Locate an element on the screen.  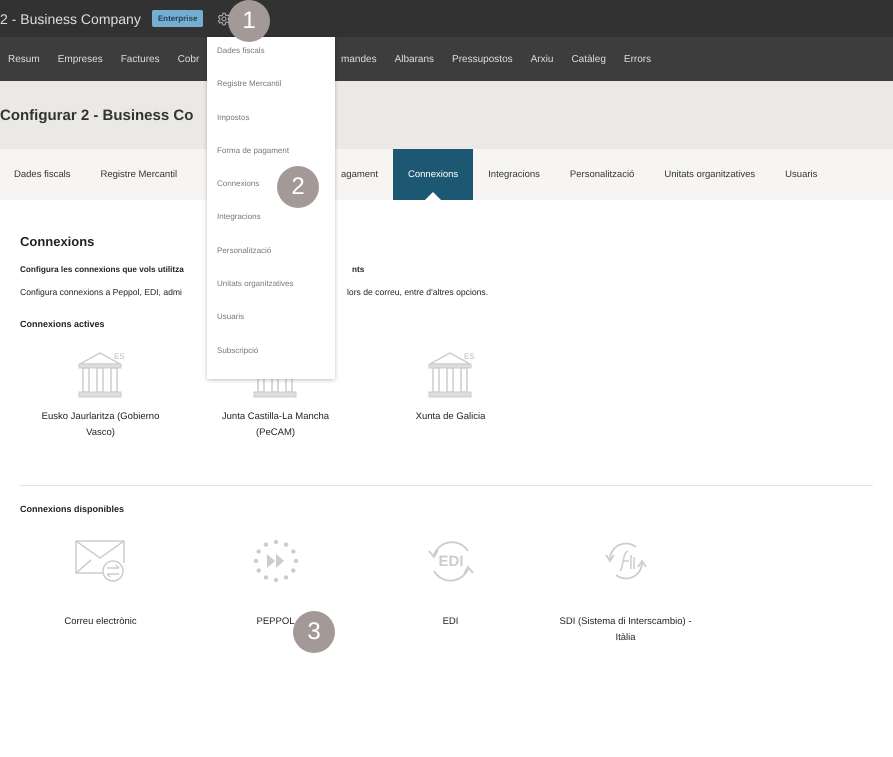
email-exchange-icon is located at coordinates (100, 561).